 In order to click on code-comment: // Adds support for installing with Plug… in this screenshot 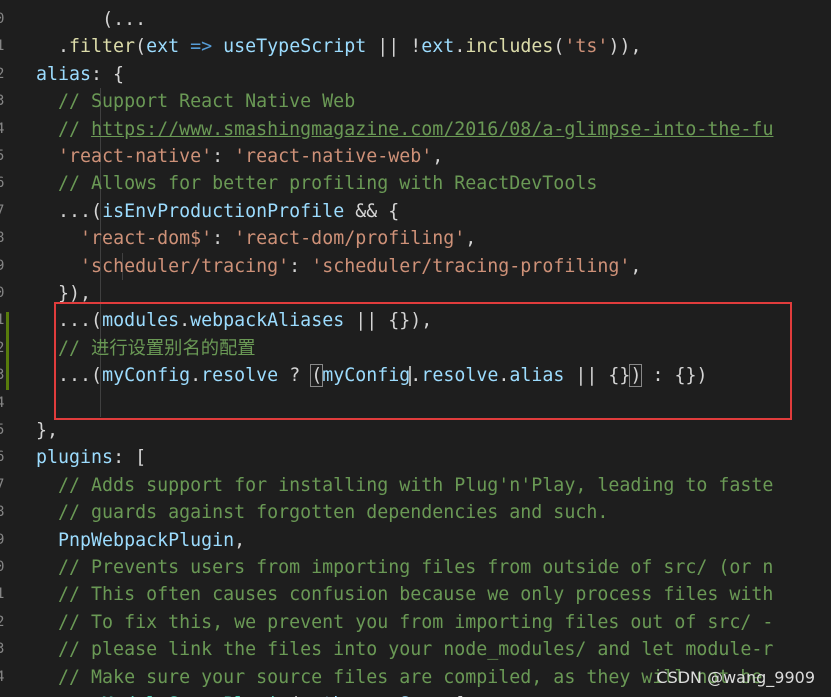, I will do `click(416, 485)`.